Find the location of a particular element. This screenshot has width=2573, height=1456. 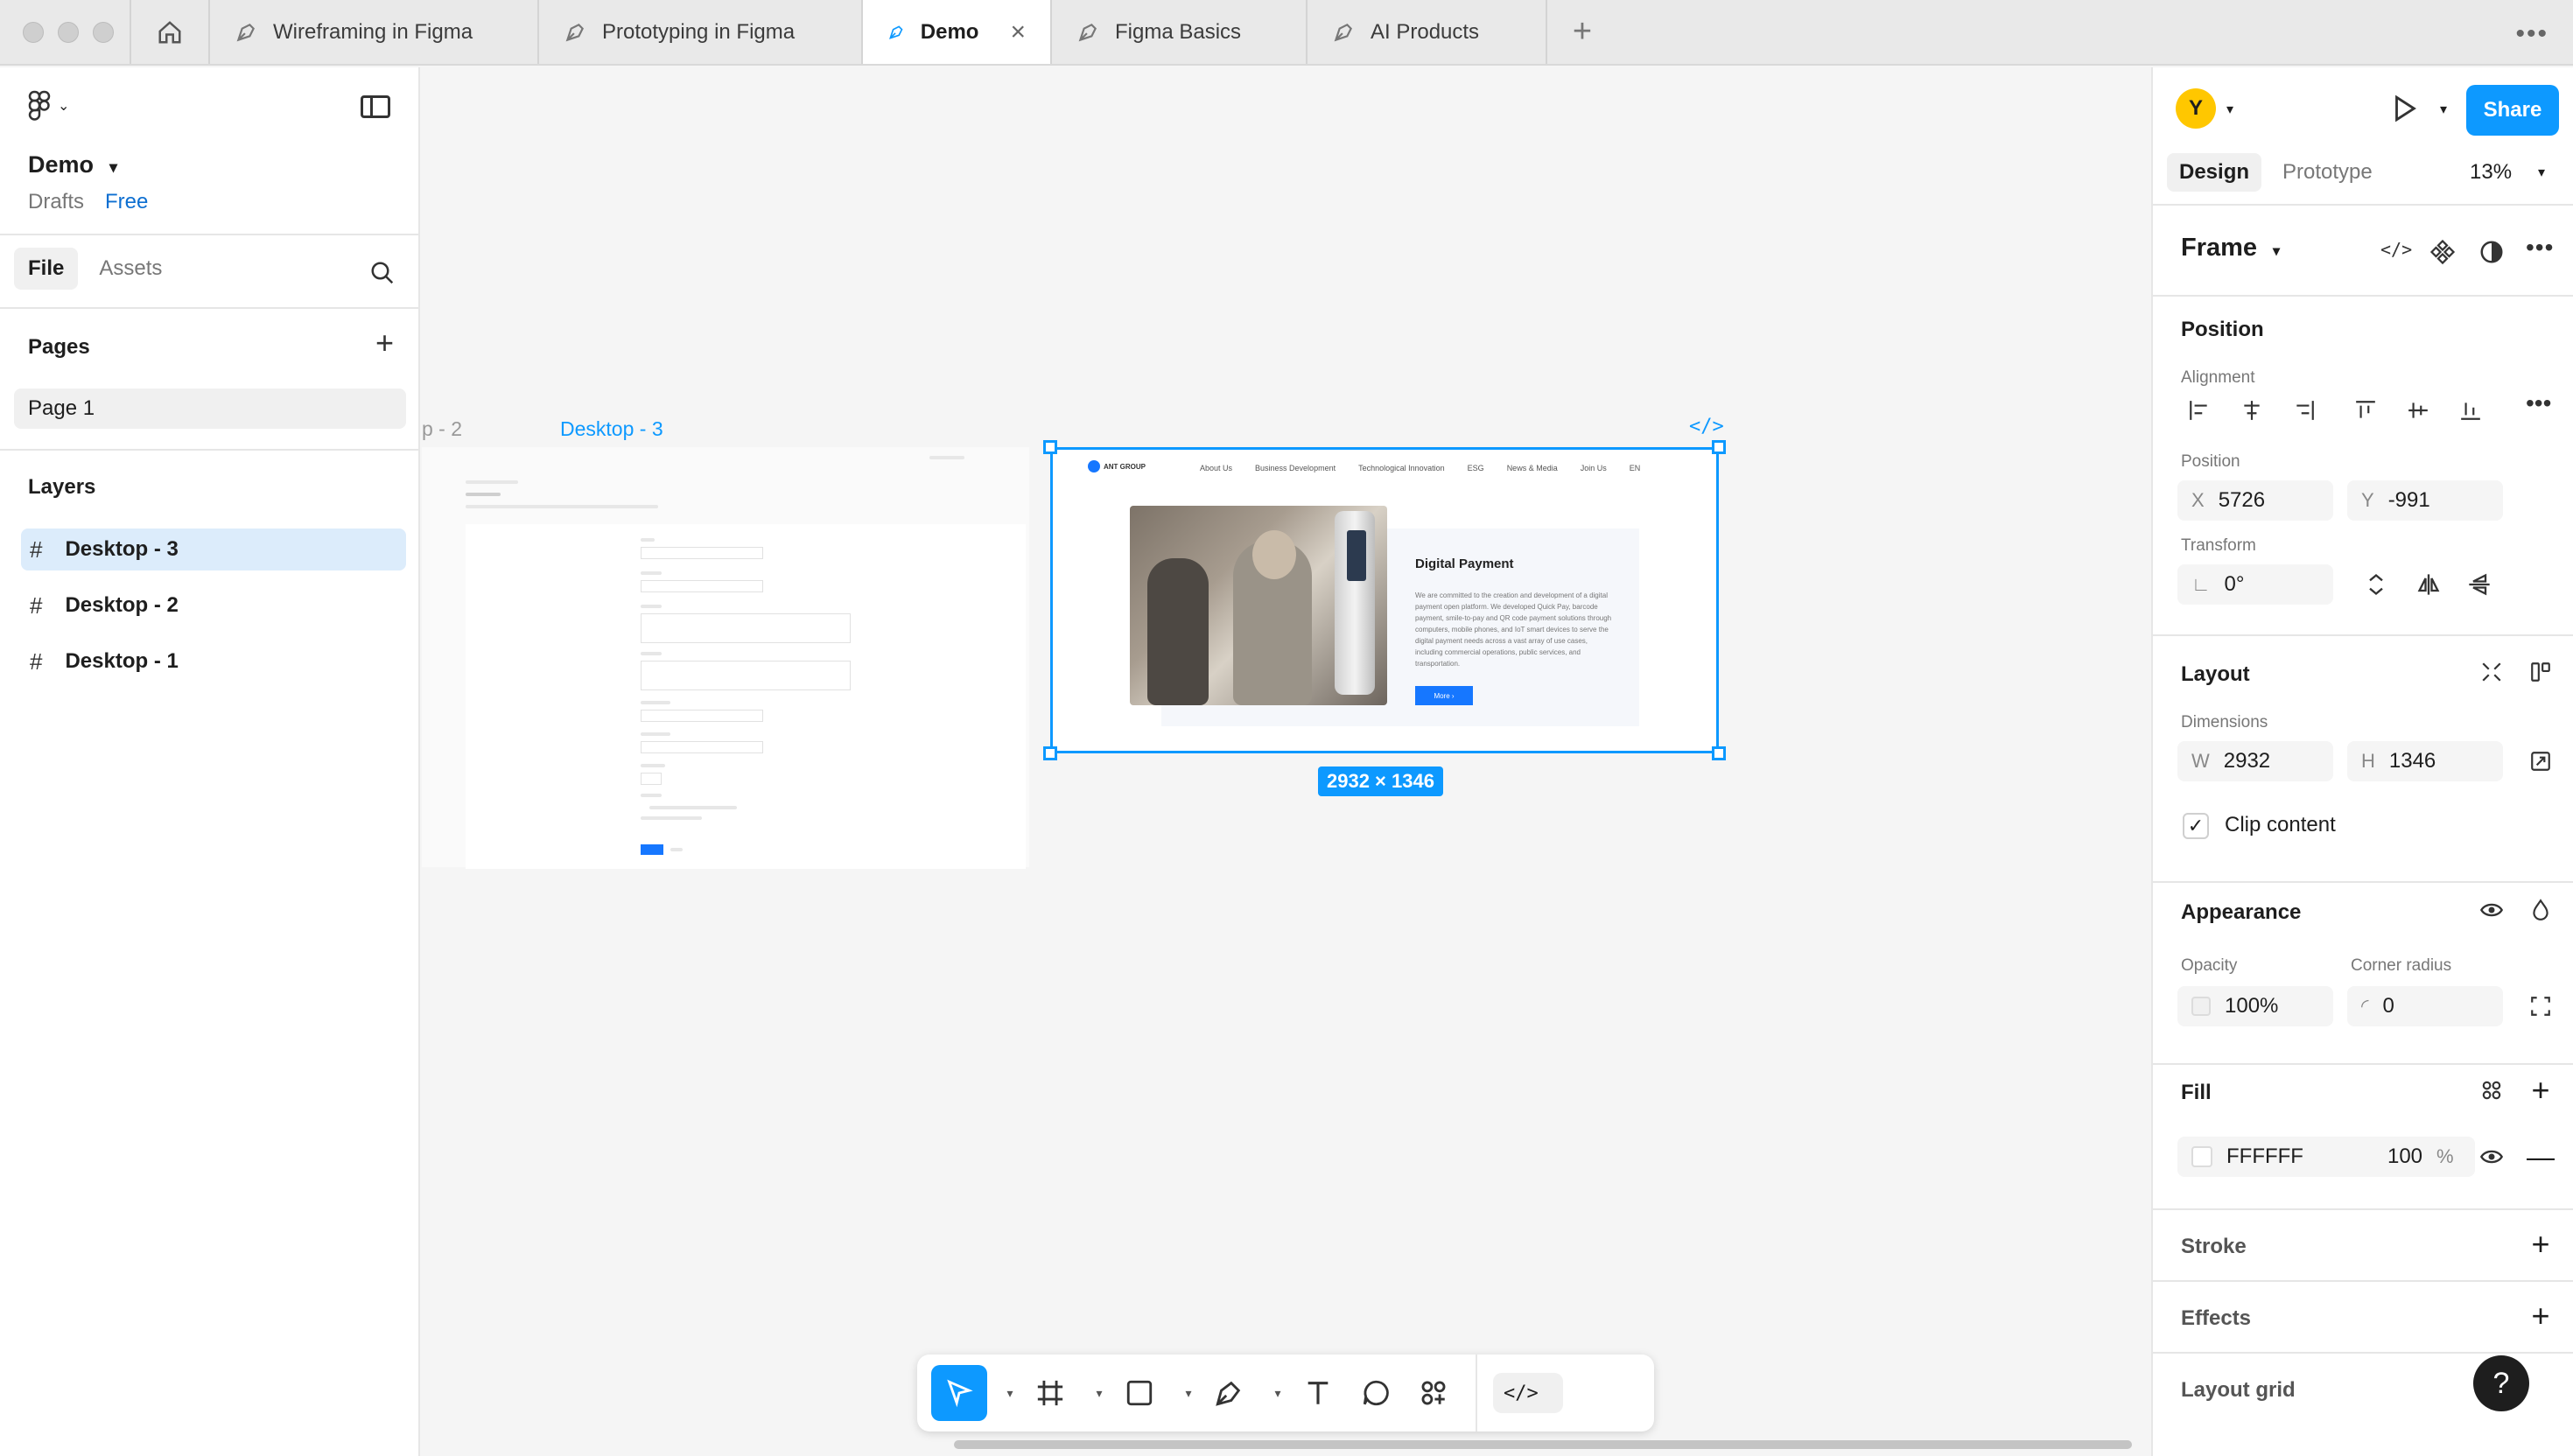

avatar: Y is located at coordinates (2196, 108).